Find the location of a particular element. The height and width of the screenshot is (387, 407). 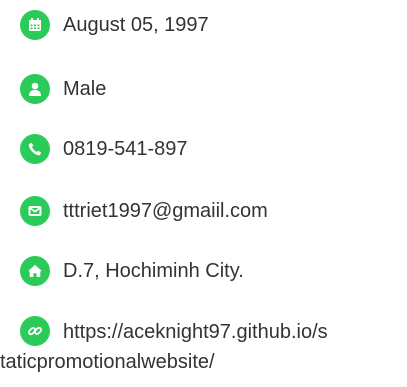

phone-icon is located at coordinates (35, 149).